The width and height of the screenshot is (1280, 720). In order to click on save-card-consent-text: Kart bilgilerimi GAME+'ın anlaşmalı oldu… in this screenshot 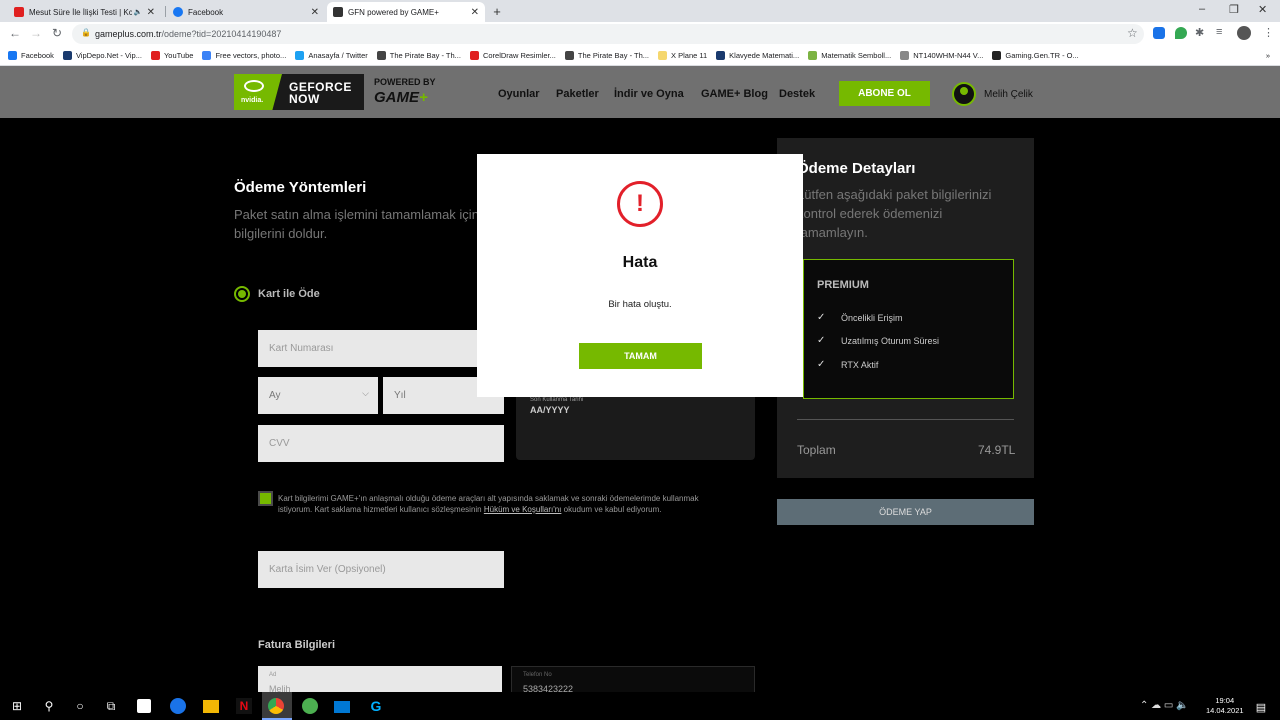, I will do `click(505, 504)`.